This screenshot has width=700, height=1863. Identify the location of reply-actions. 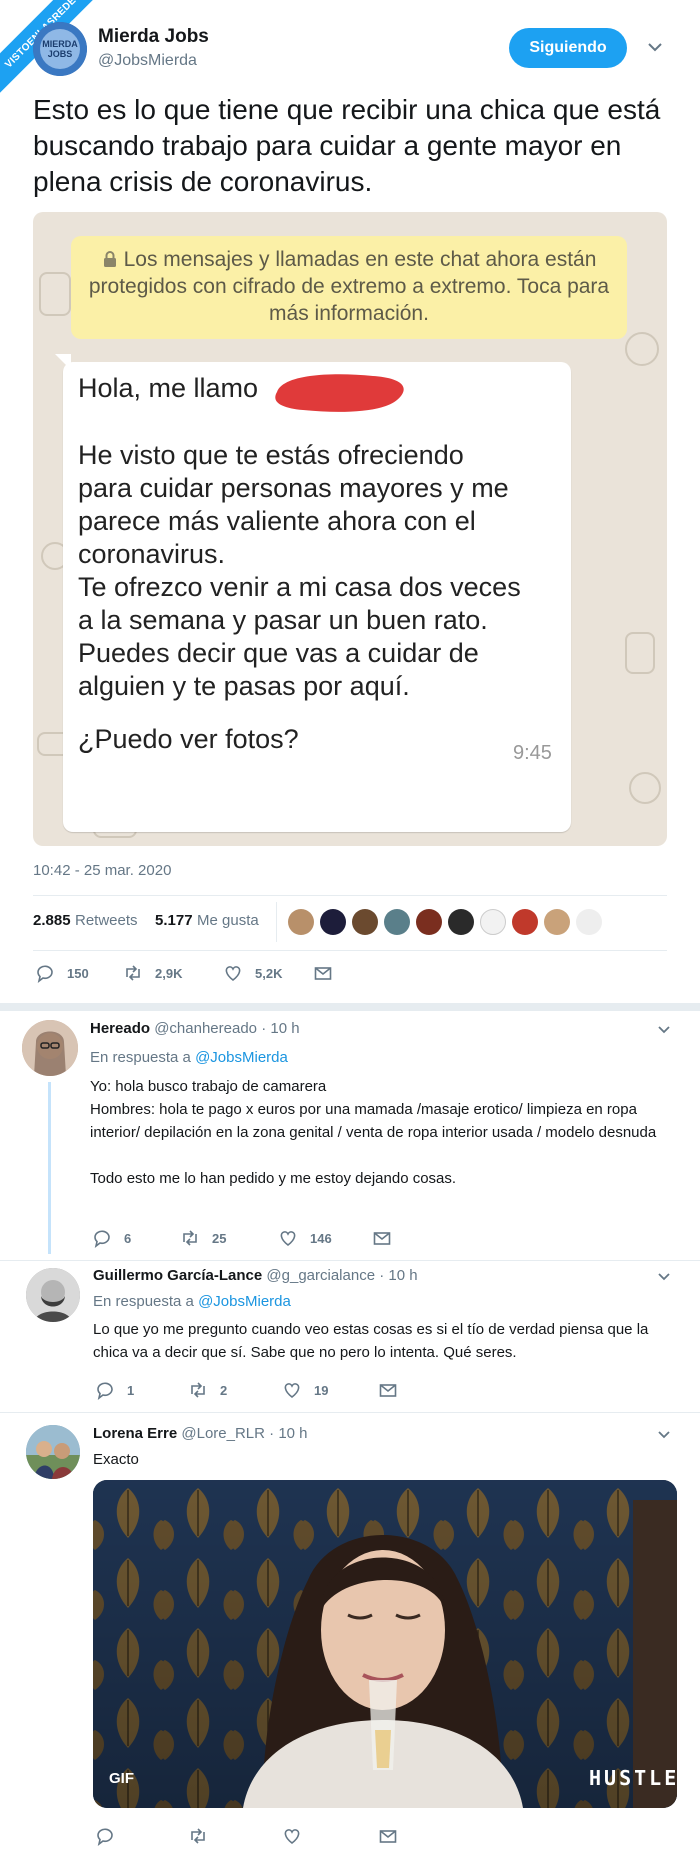
(246, 1836).